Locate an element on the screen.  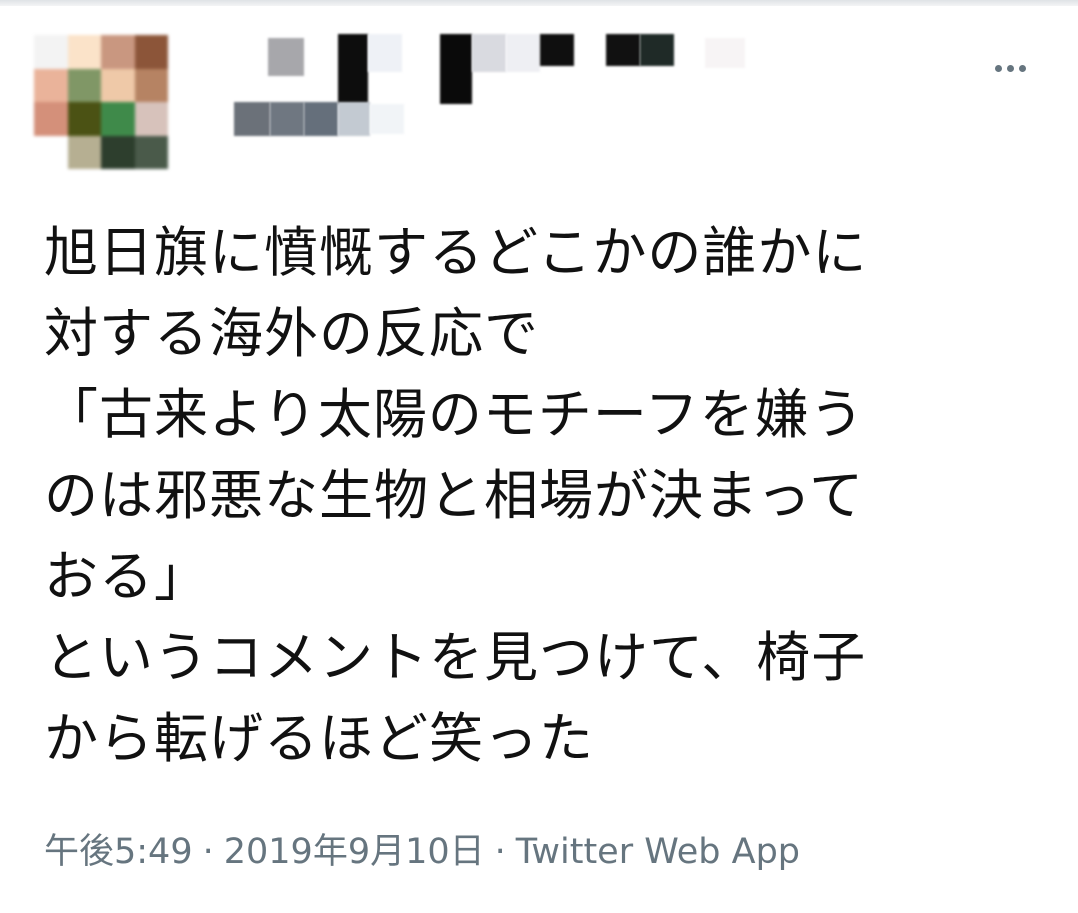
more-options-button is located at coordinates (1010, 68).